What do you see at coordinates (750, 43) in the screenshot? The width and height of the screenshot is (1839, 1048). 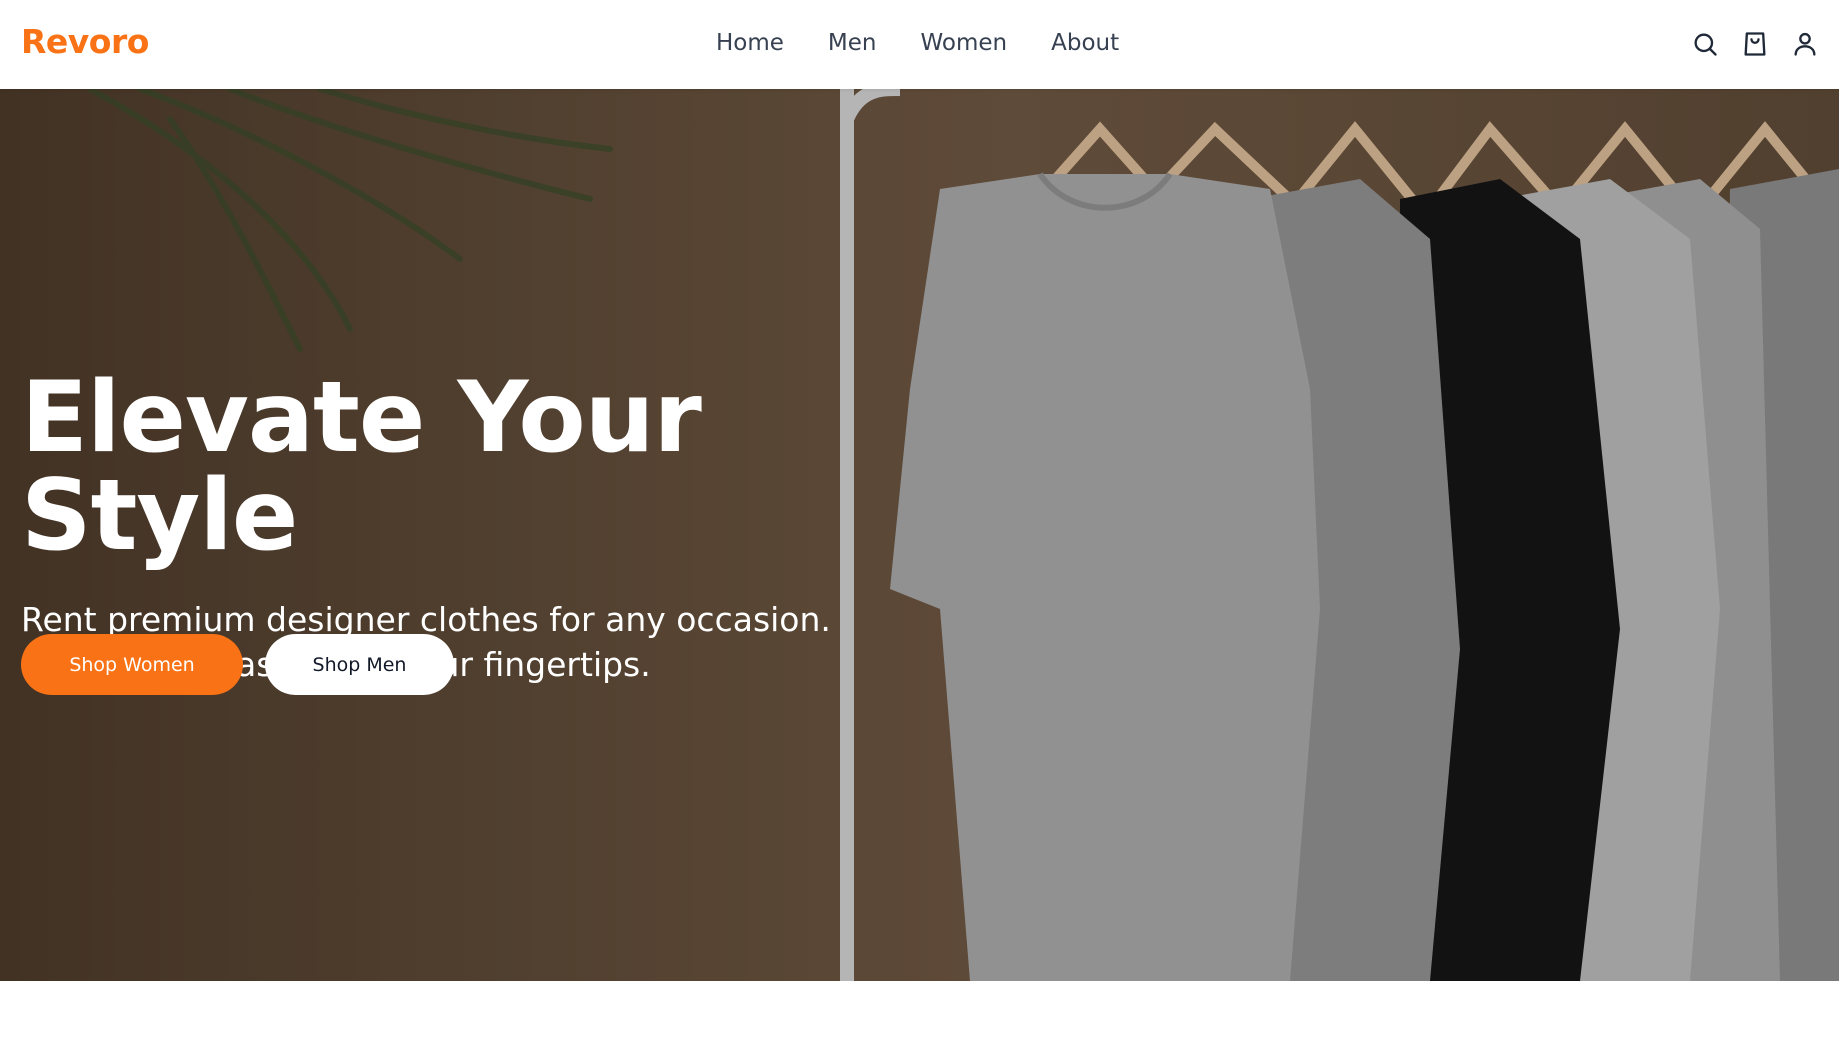 I see `nav-home: Home` at bounding box center [750, 43].